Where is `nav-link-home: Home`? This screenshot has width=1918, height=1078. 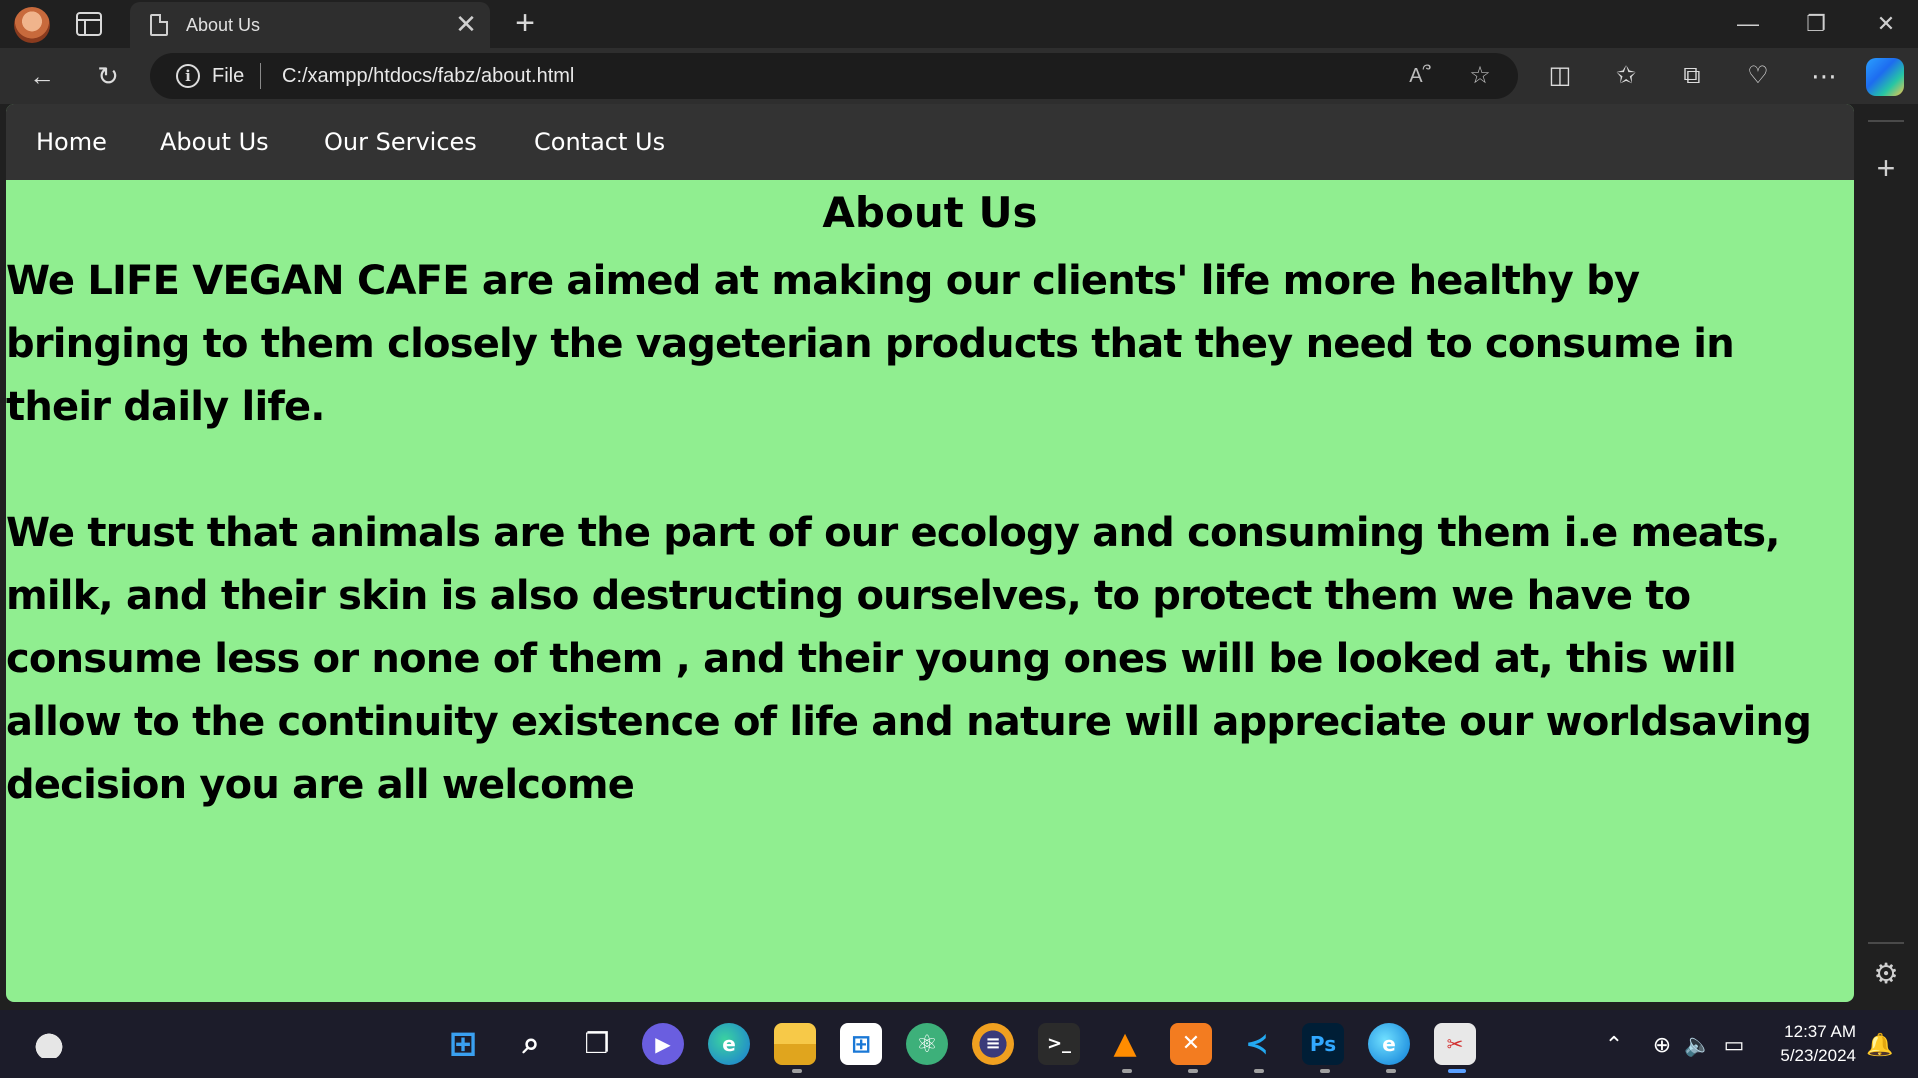
nav-link-home: Home is located at coordinates (71, 142).